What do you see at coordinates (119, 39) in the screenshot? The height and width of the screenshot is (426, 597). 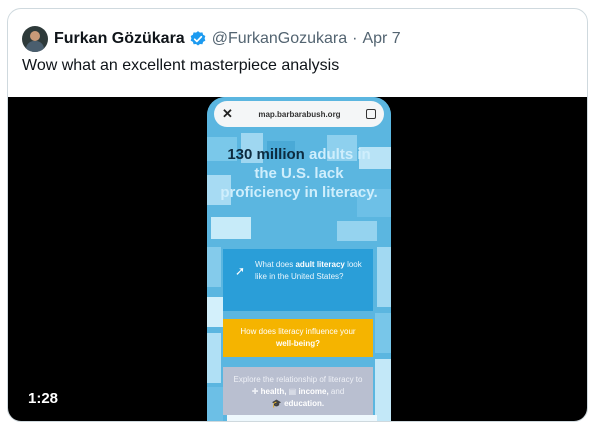 I see `author-name: Furkan Gözükara` at bounding box center [119, 39].